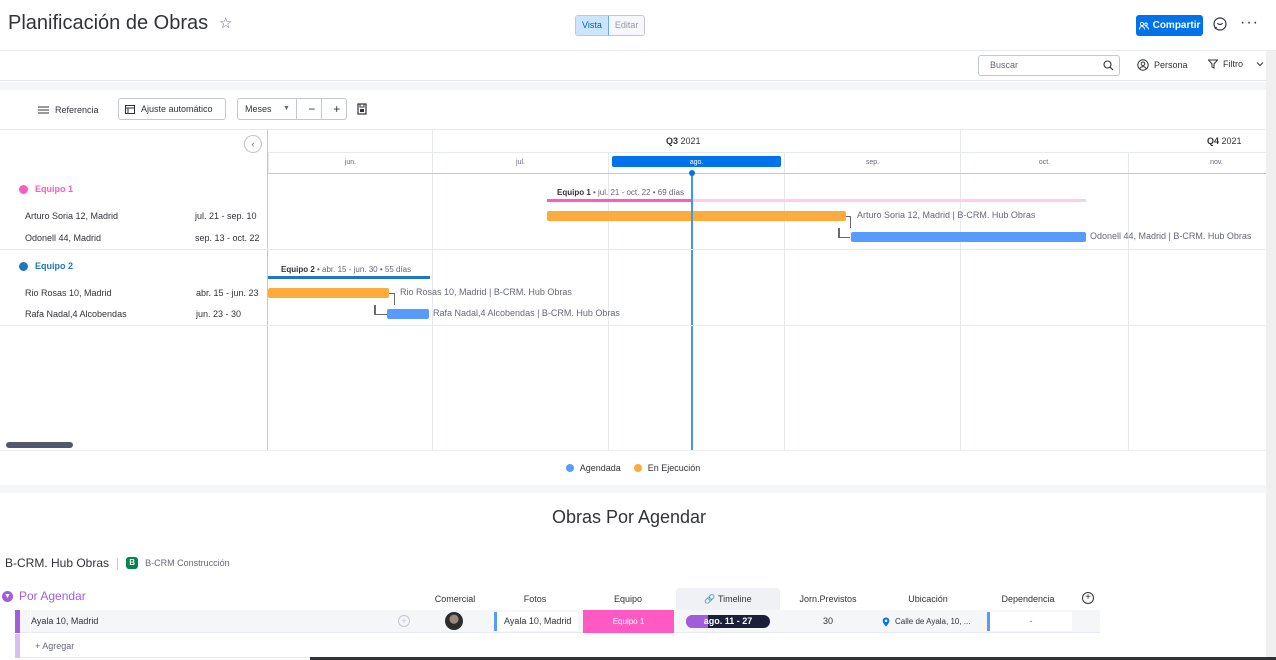 The width and height of the screenshot is (1276, 660). Describe the element at coordinates (728, 621) in the screenshot. I see `timeline-cell: ago. 11 - 27` at that location.